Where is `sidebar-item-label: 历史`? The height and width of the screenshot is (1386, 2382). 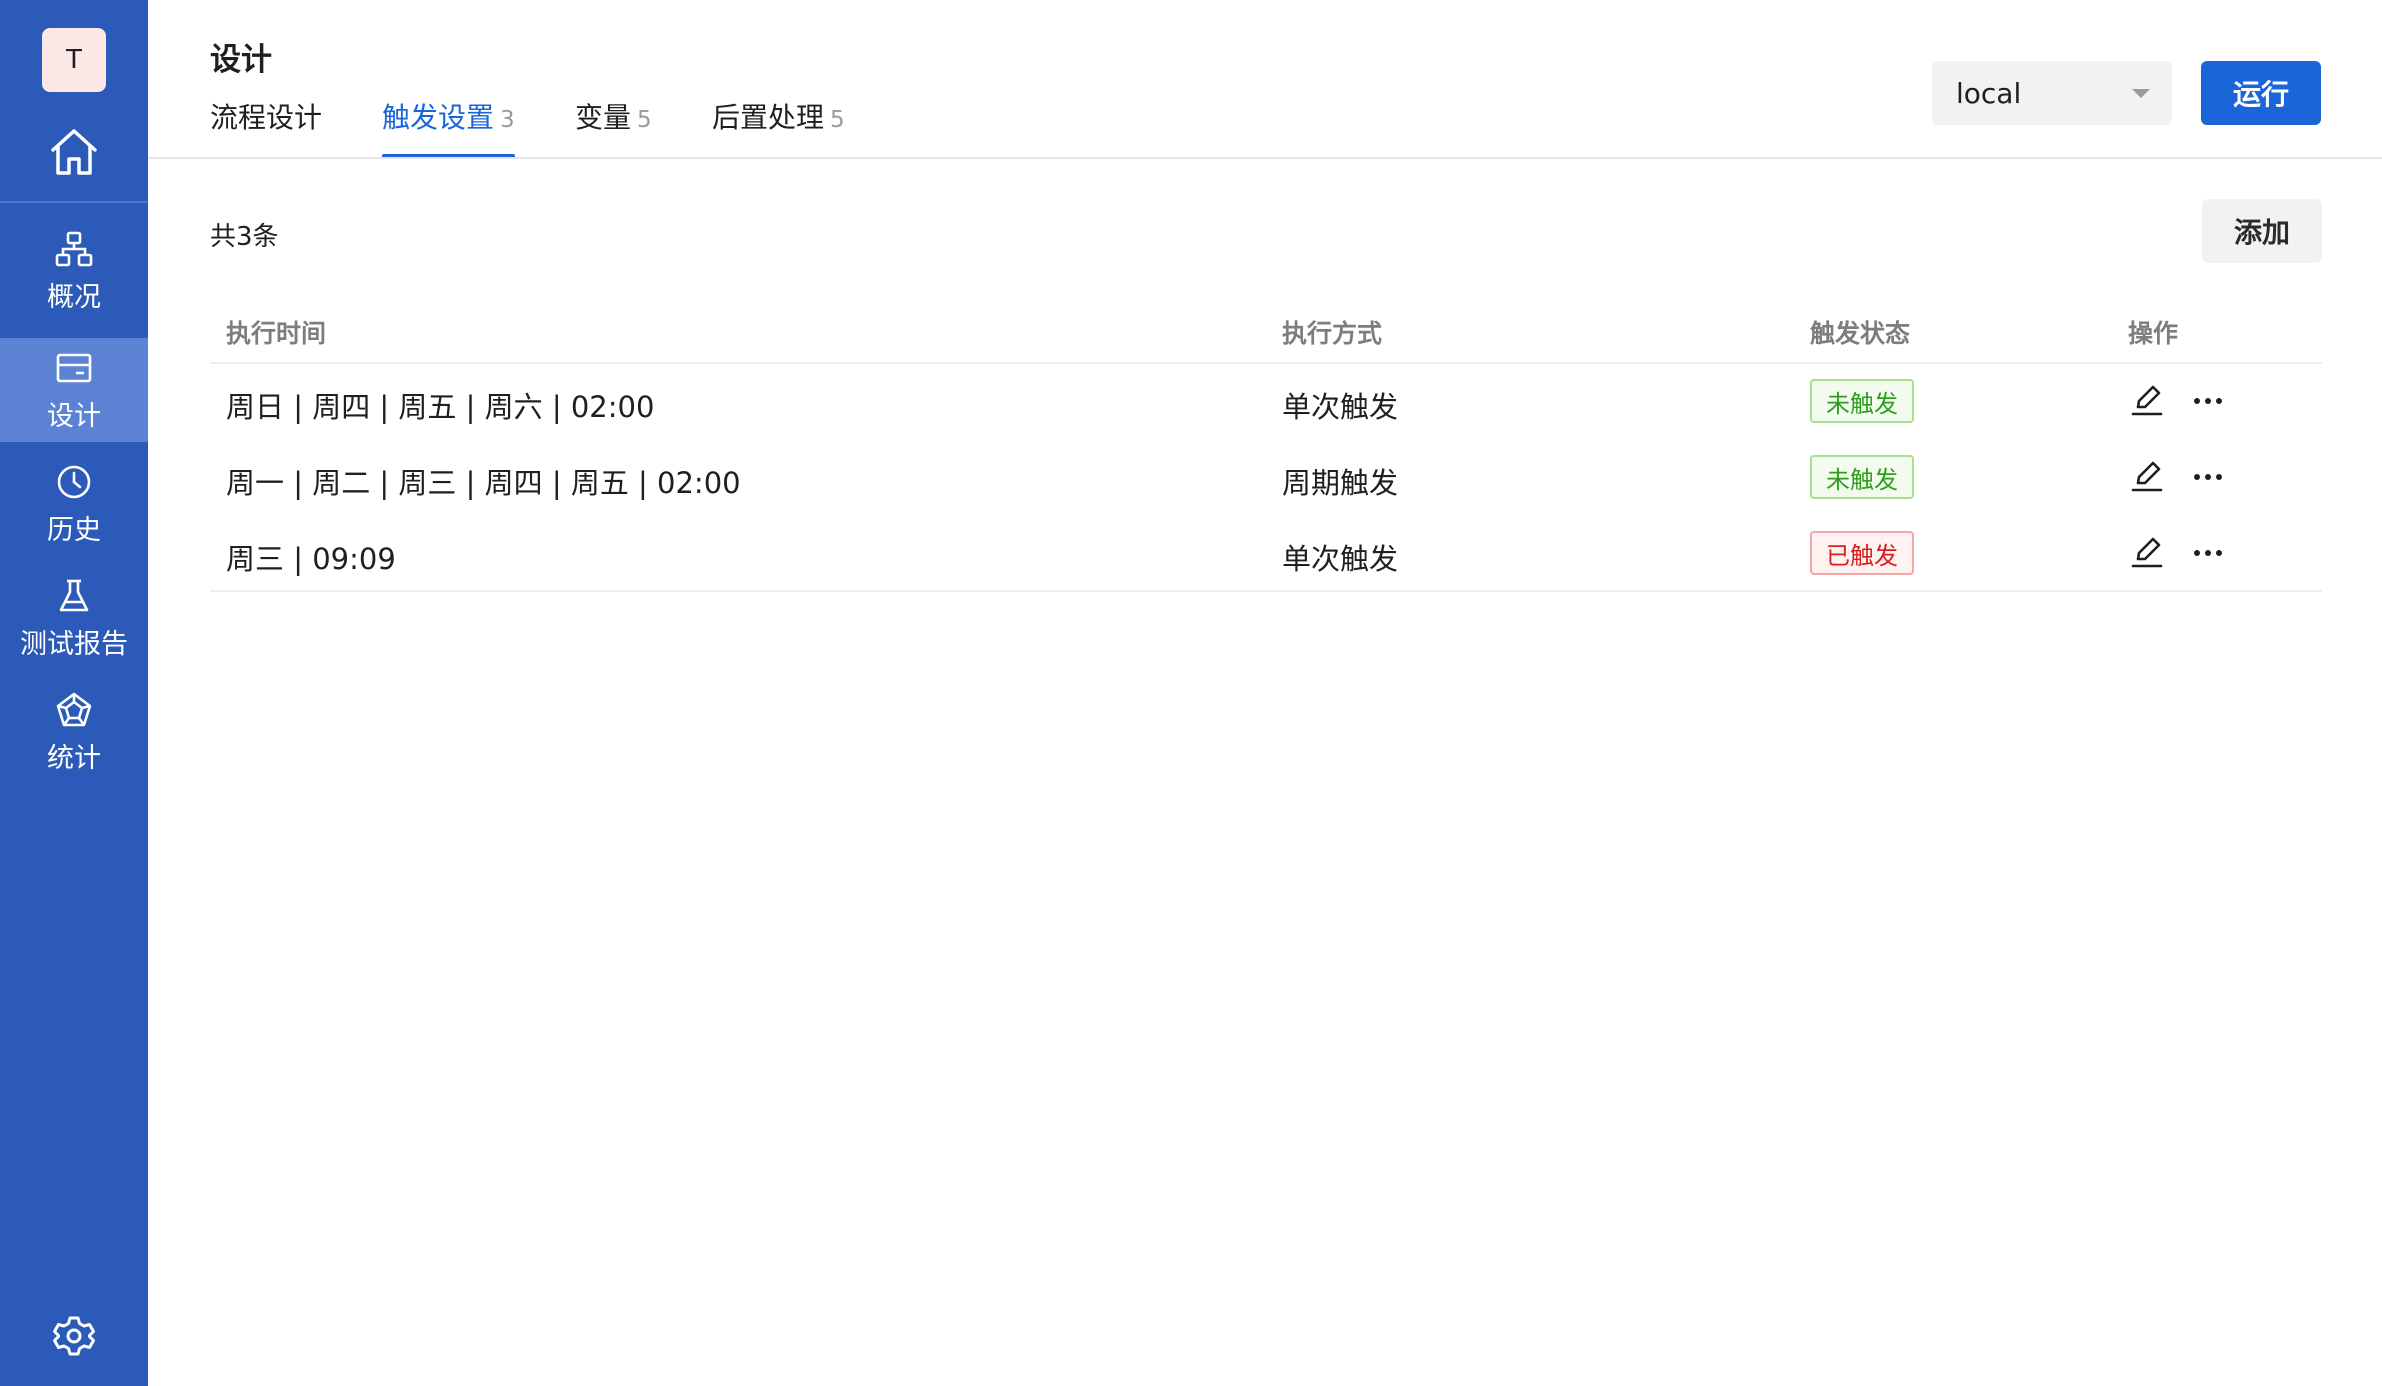 sidebar-item-label: 历史 is located at coordinates (74, 530).